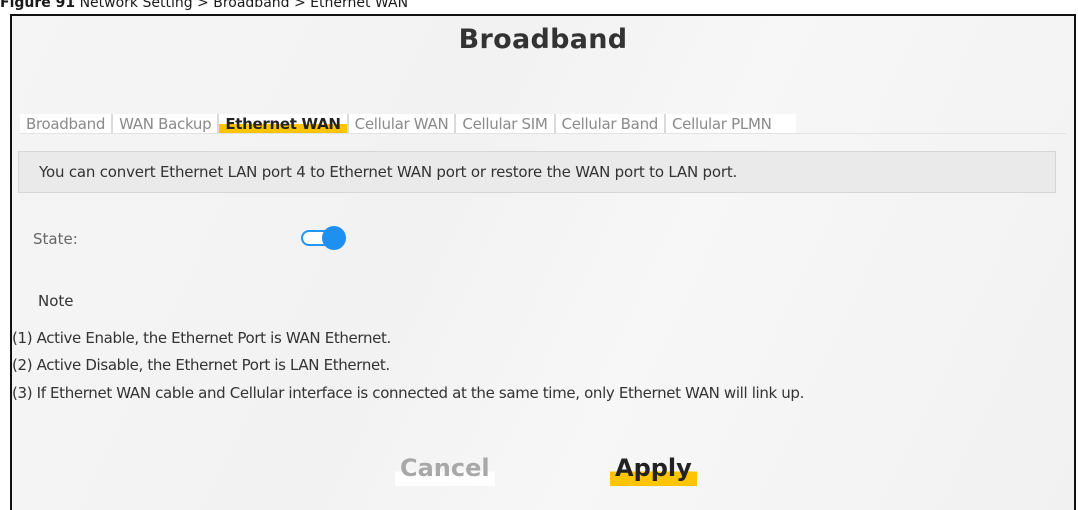  What do you see at coordinates (445, 468) in the screenshot?
I see `cancel-button: Cancel` at bounding box center [445, 468].